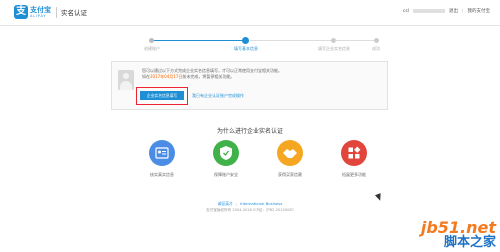  What do you see at coordinates (446, 11) in the screenshot?
I see `user-area: csl 退出 | 我的支付宝` at bounding box center [446, 11].